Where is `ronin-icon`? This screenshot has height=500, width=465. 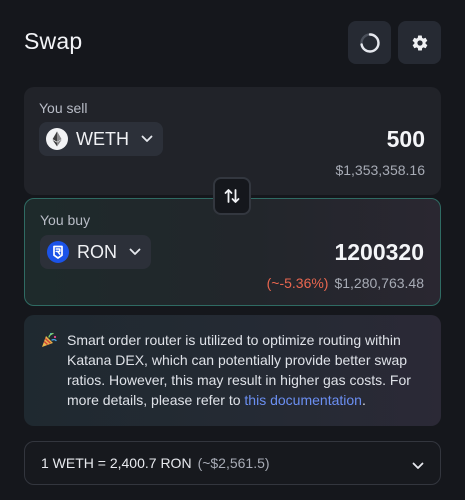
ronin-icon is located at coordinates (58, 252).